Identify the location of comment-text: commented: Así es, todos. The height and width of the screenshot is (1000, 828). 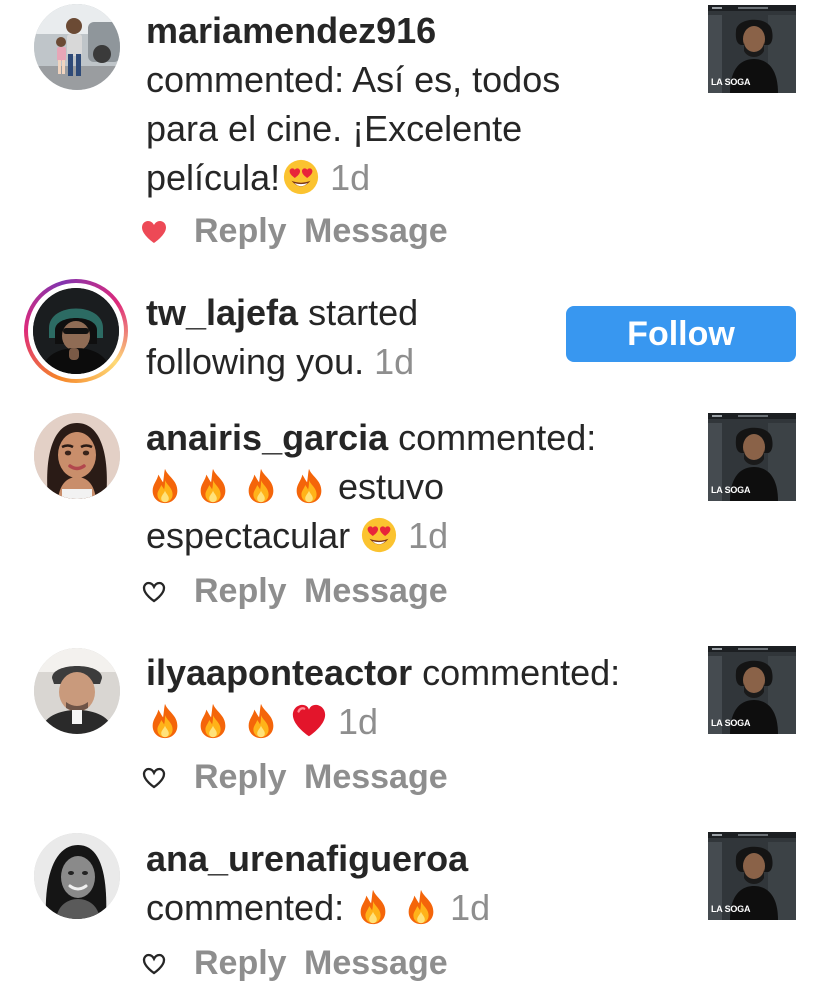
(353, 79).